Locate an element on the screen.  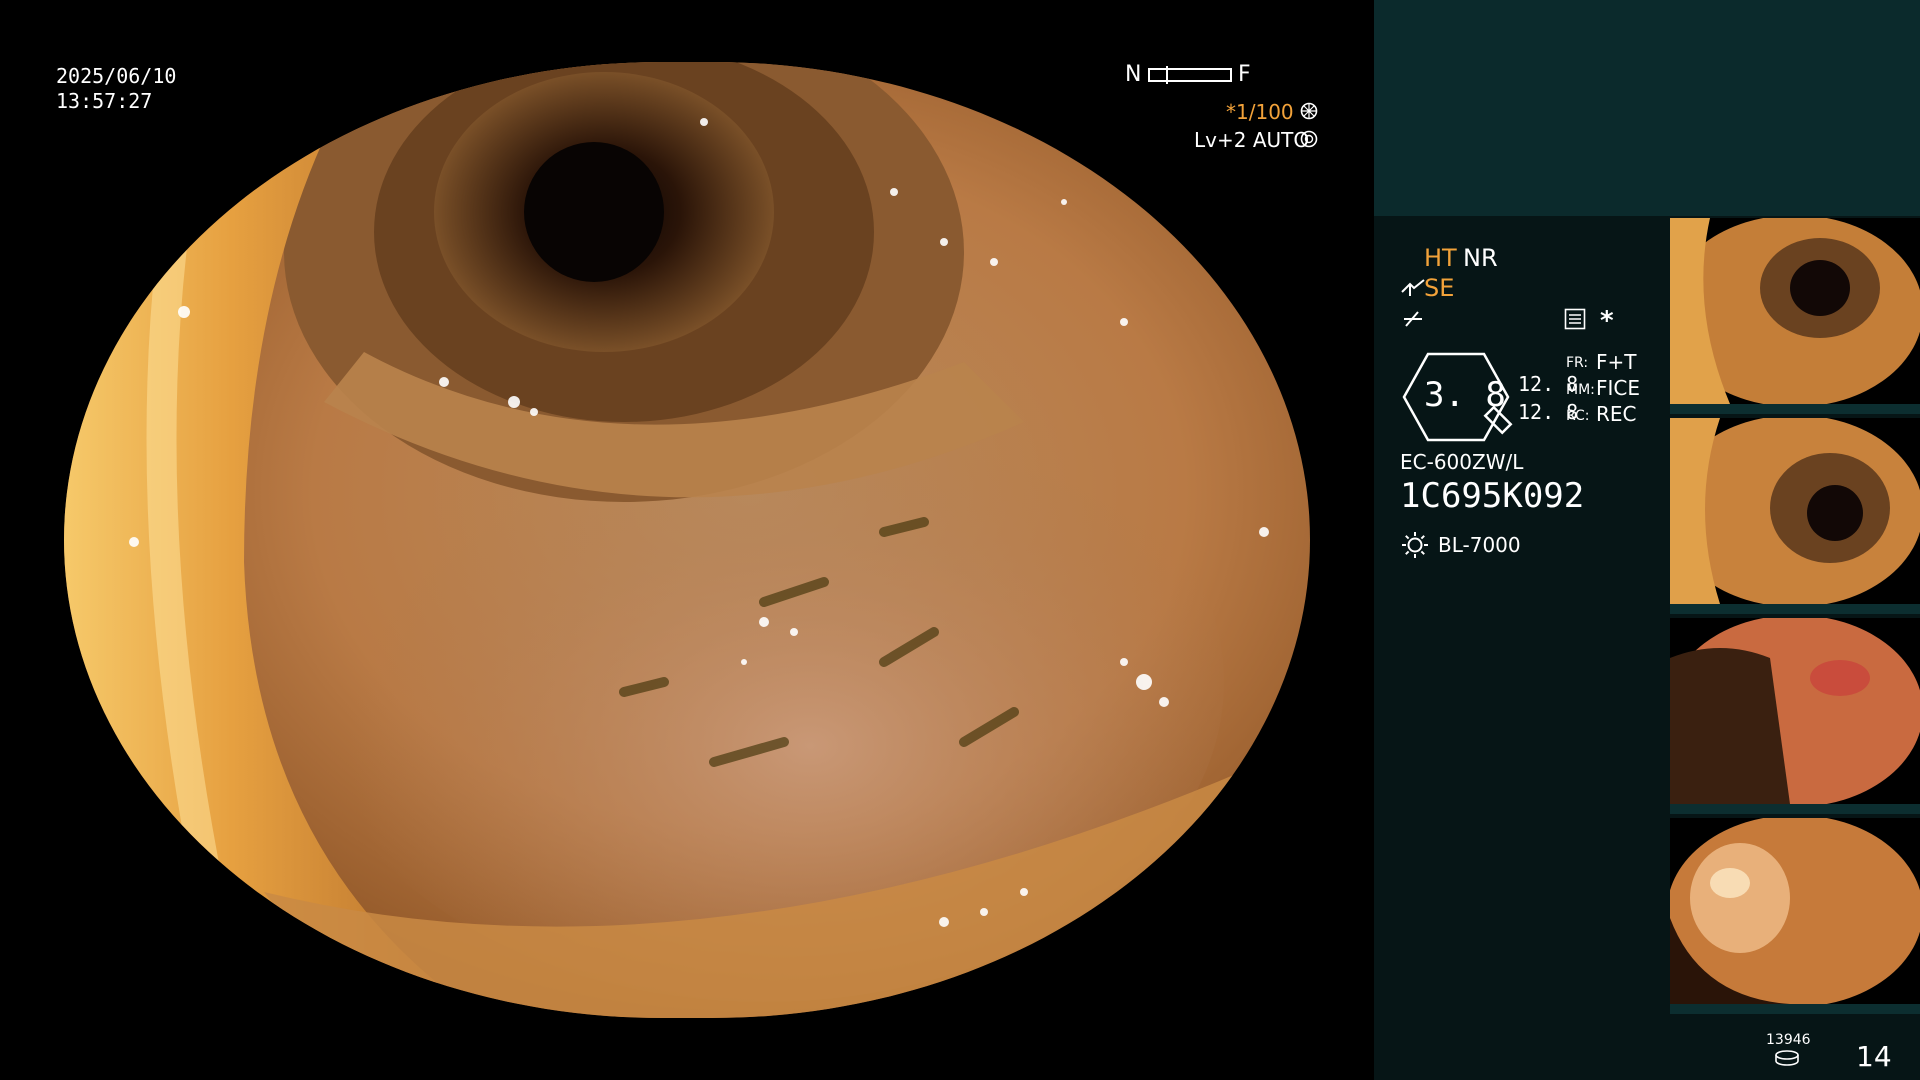
image-count: 14 is located at coordinates (1874, 1056).